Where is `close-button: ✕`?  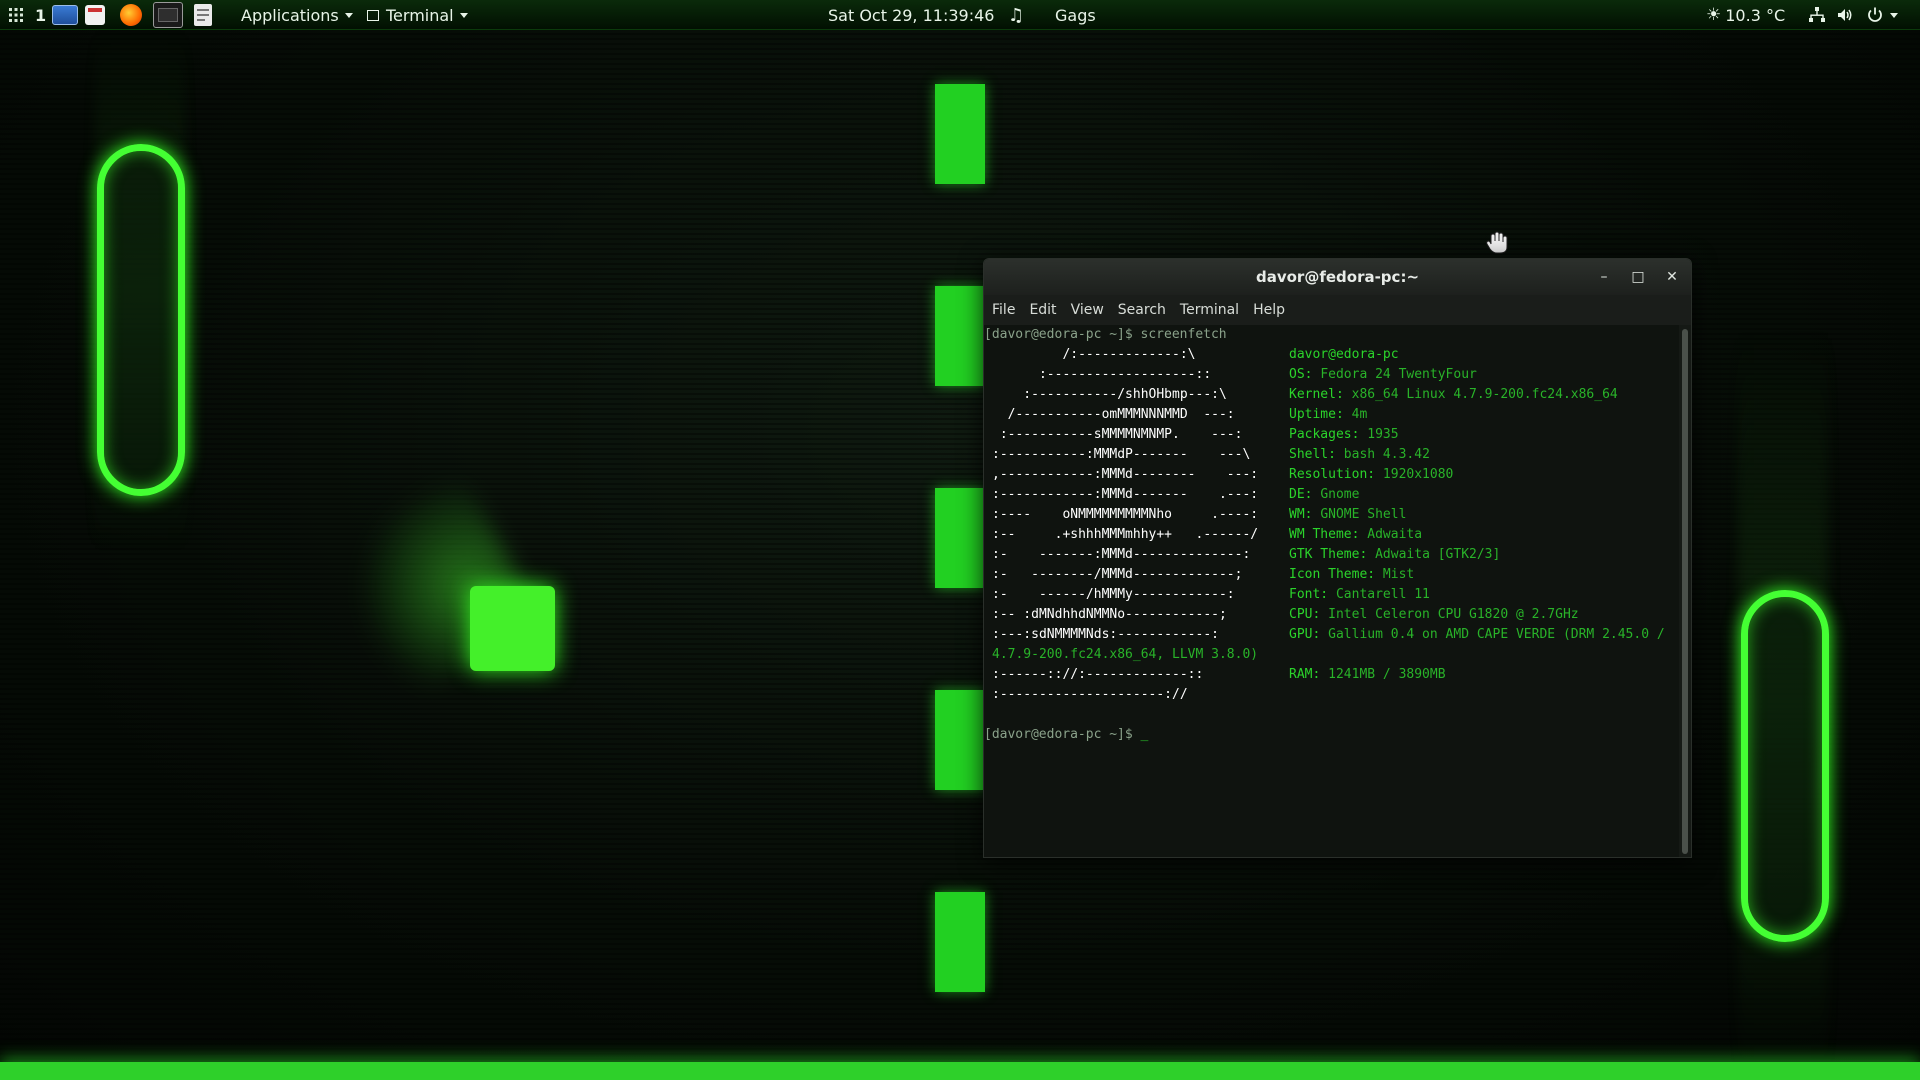 close-button: ✕ is located at coordinates (1672, 277).